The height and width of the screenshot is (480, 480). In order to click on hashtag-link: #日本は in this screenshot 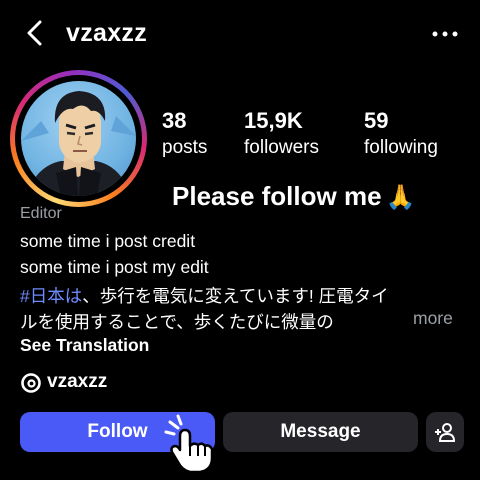, I will do `click(51, 296)`.